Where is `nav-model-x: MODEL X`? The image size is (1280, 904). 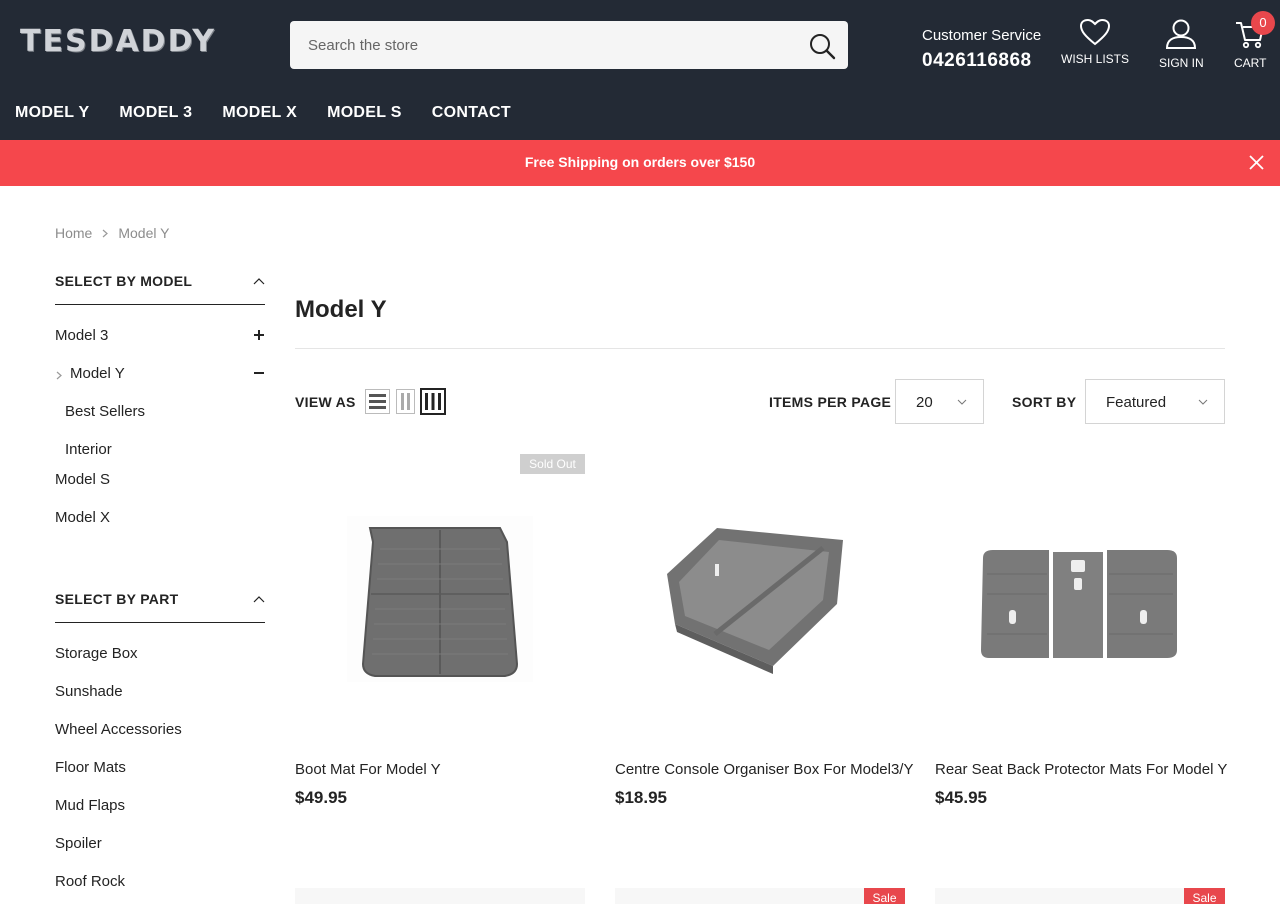 nav-model-x: MODEL X is located at coordinates (259, 113).